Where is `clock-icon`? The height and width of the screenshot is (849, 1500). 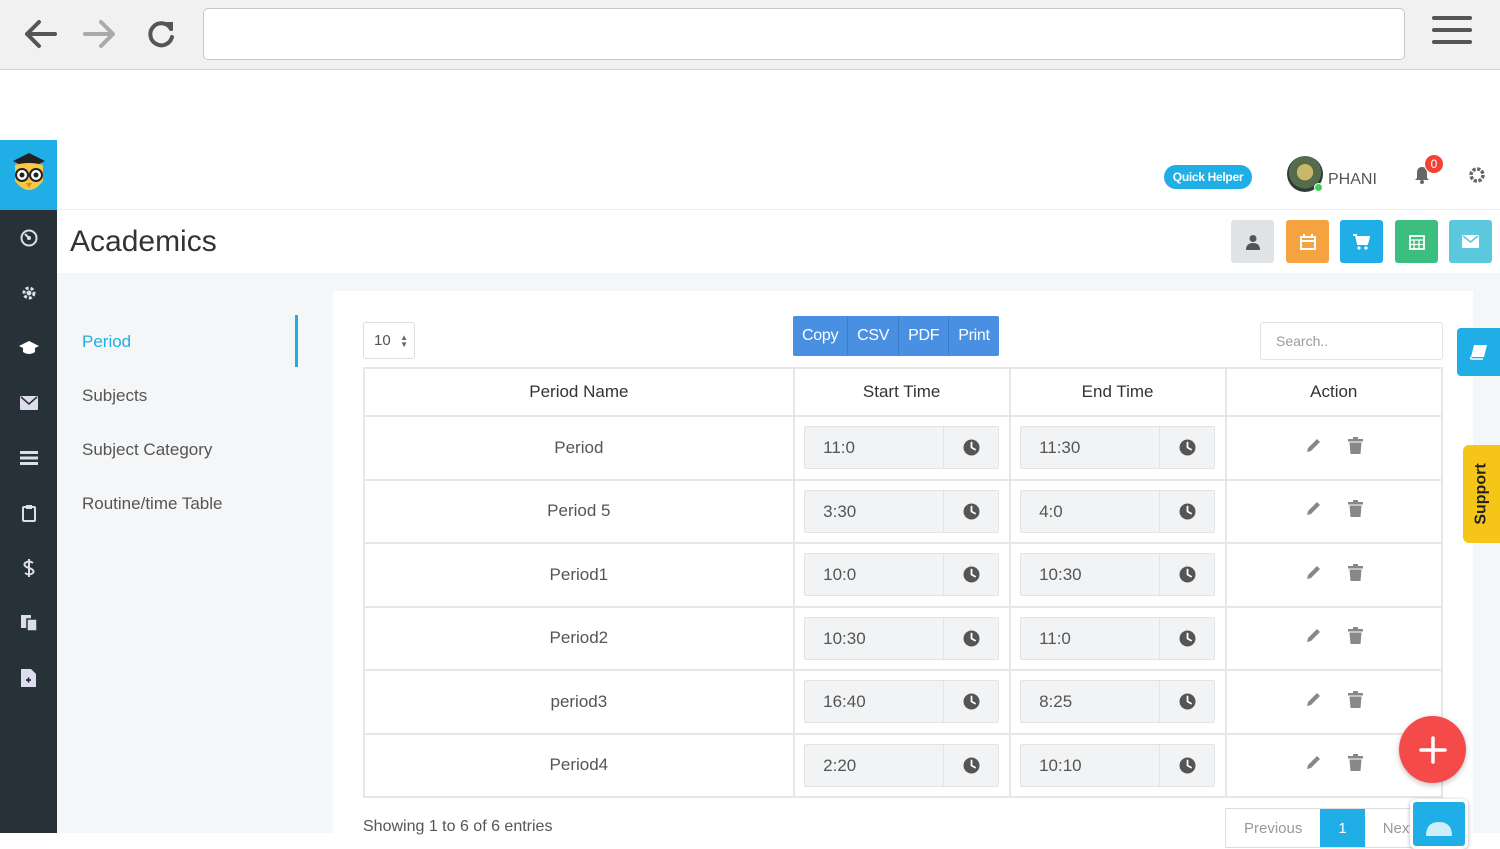 clock-icon is located at coordinates (971, 701).